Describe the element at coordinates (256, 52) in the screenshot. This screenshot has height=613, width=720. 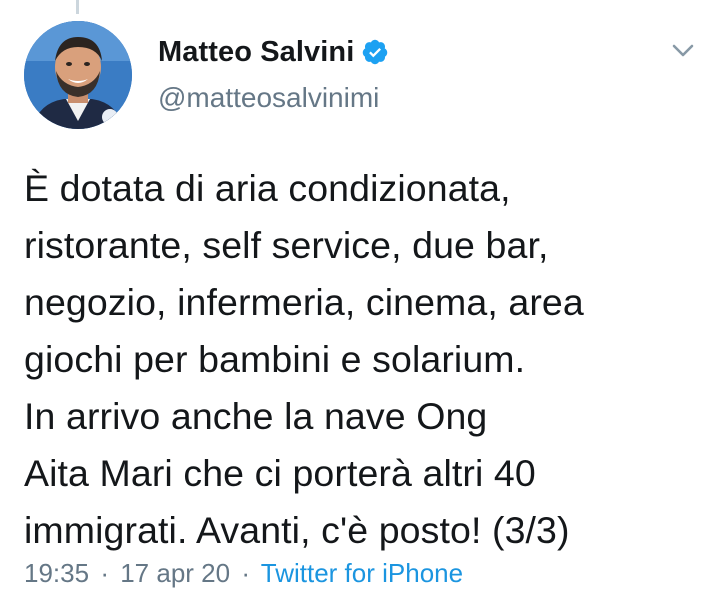
I see `display-name: Matteo Salvini` at that location.